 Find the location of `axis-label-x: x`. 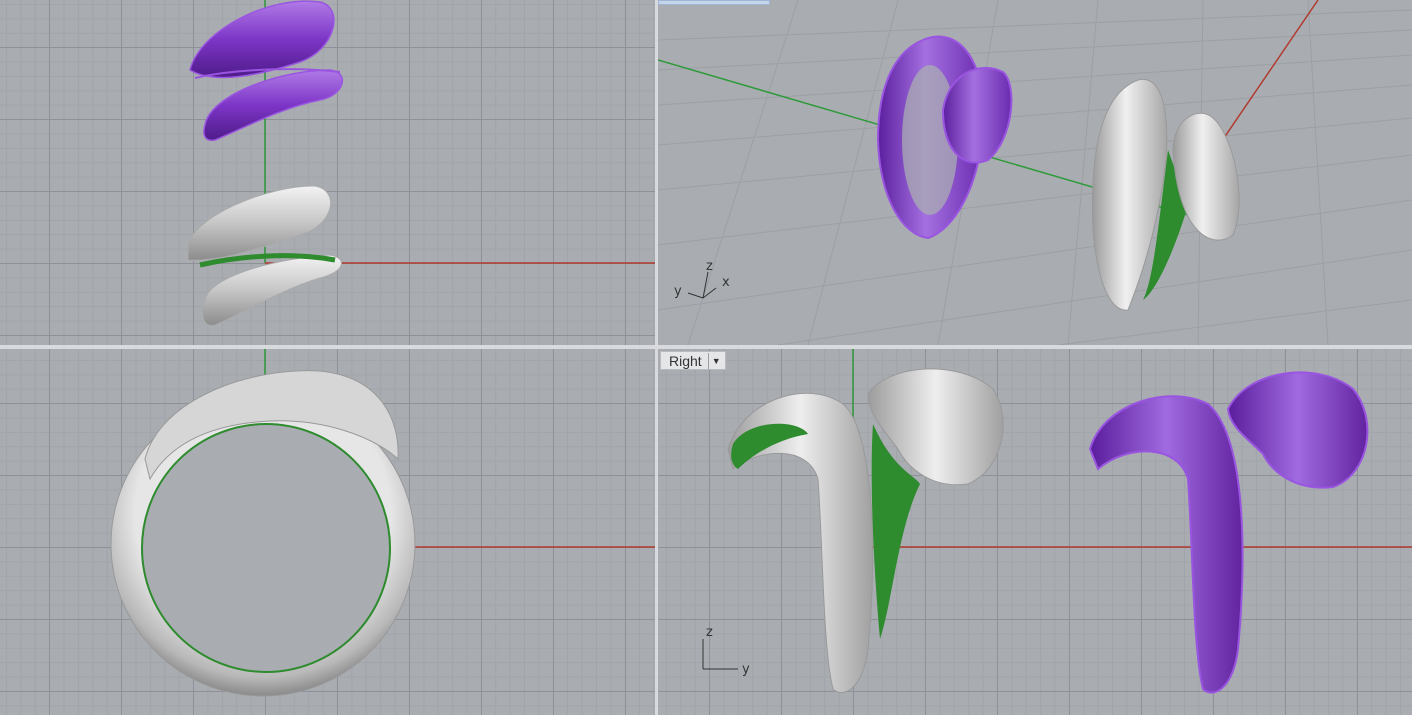

axis-label-x: x is located at coordinates (726, 282).